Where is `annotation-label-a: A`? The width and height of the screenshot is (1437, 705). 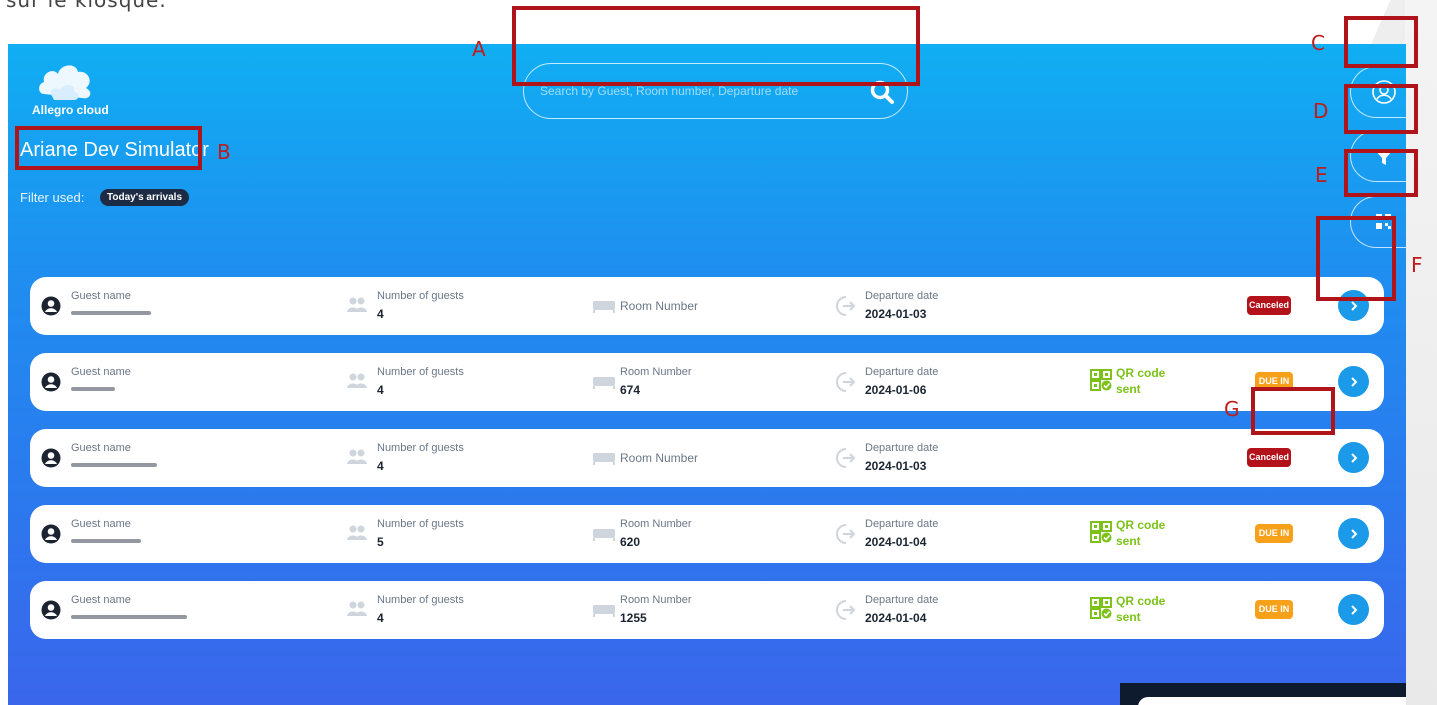 annotation-label-a: A is located at coordinates (479, 49).